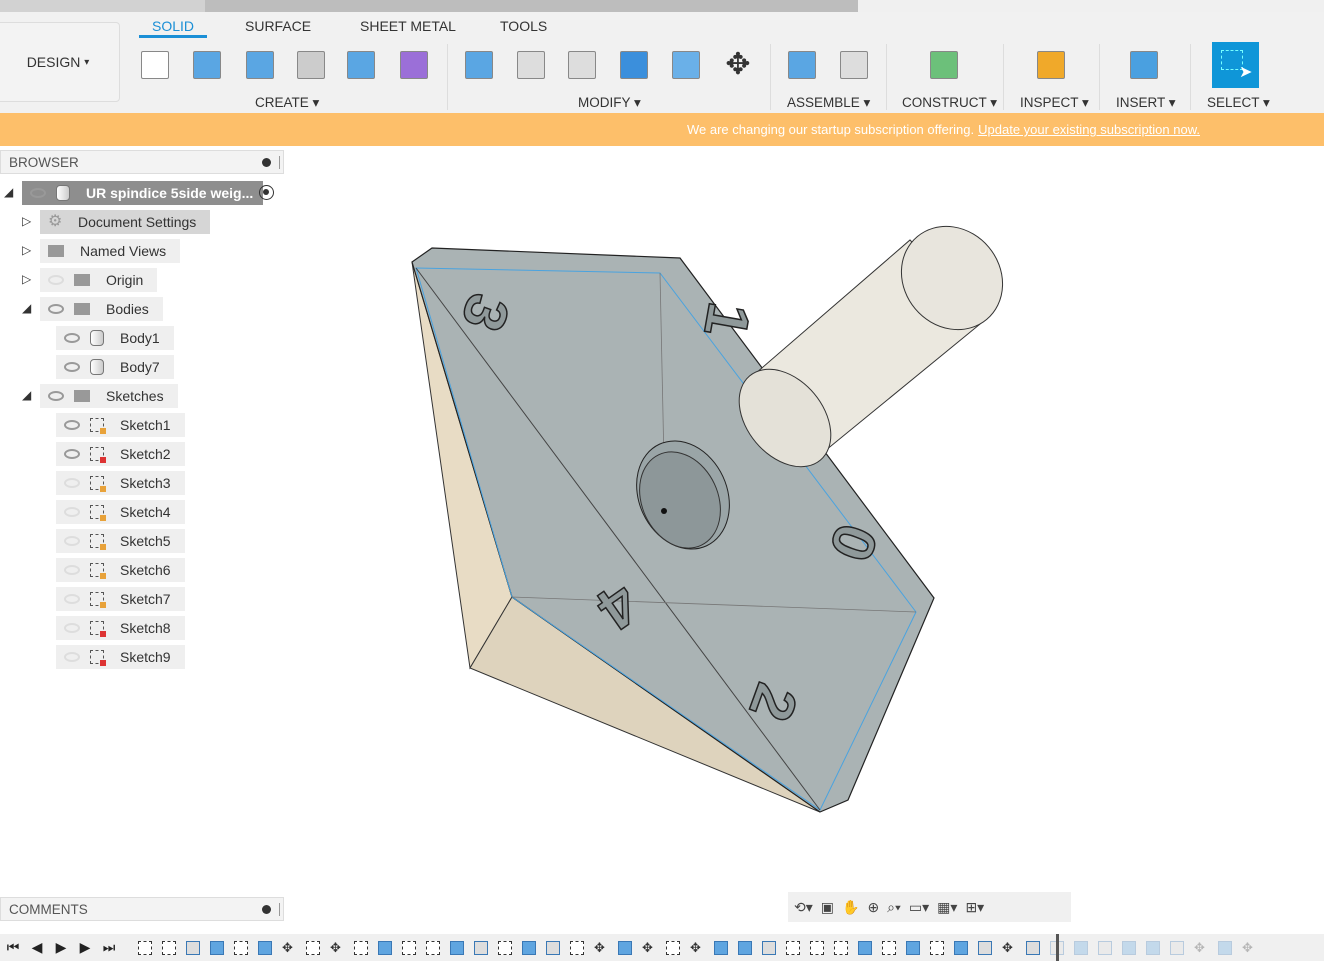 The height and width of the screenshot is (961, 1324). Describe the element at coordinates (1235, 65) in the screenshot. I see `select-icon: ➤` at that location.